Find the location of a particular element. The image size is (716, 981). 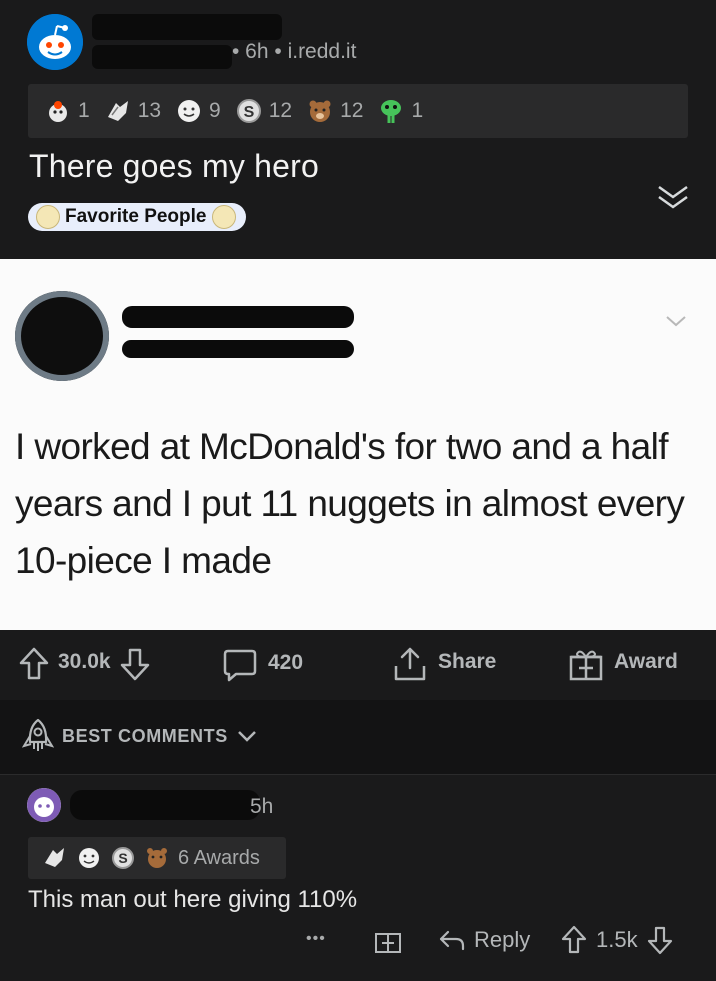

comment-score: 1.5k is located at coordinates (617, 939).